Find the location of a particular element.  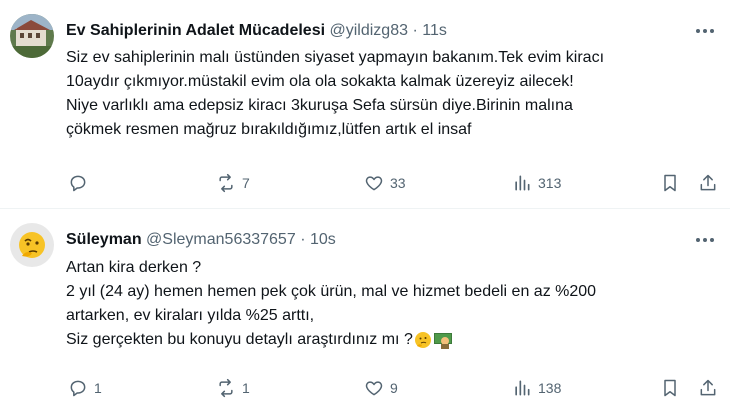

tweet-text-line: artarken, ev kiraları yılda %25 arttı, is located at coordinates (190, 315).